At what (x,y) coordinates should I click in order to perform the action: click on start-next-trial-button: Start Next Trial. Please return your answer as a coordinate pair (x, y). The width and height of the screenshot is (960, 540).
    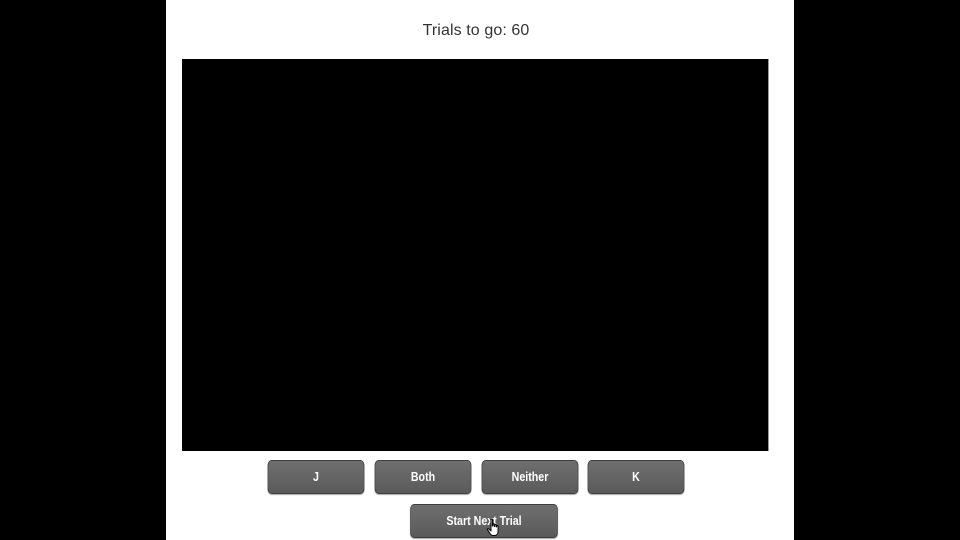
    Looking at the image, I should click on (484, 521).